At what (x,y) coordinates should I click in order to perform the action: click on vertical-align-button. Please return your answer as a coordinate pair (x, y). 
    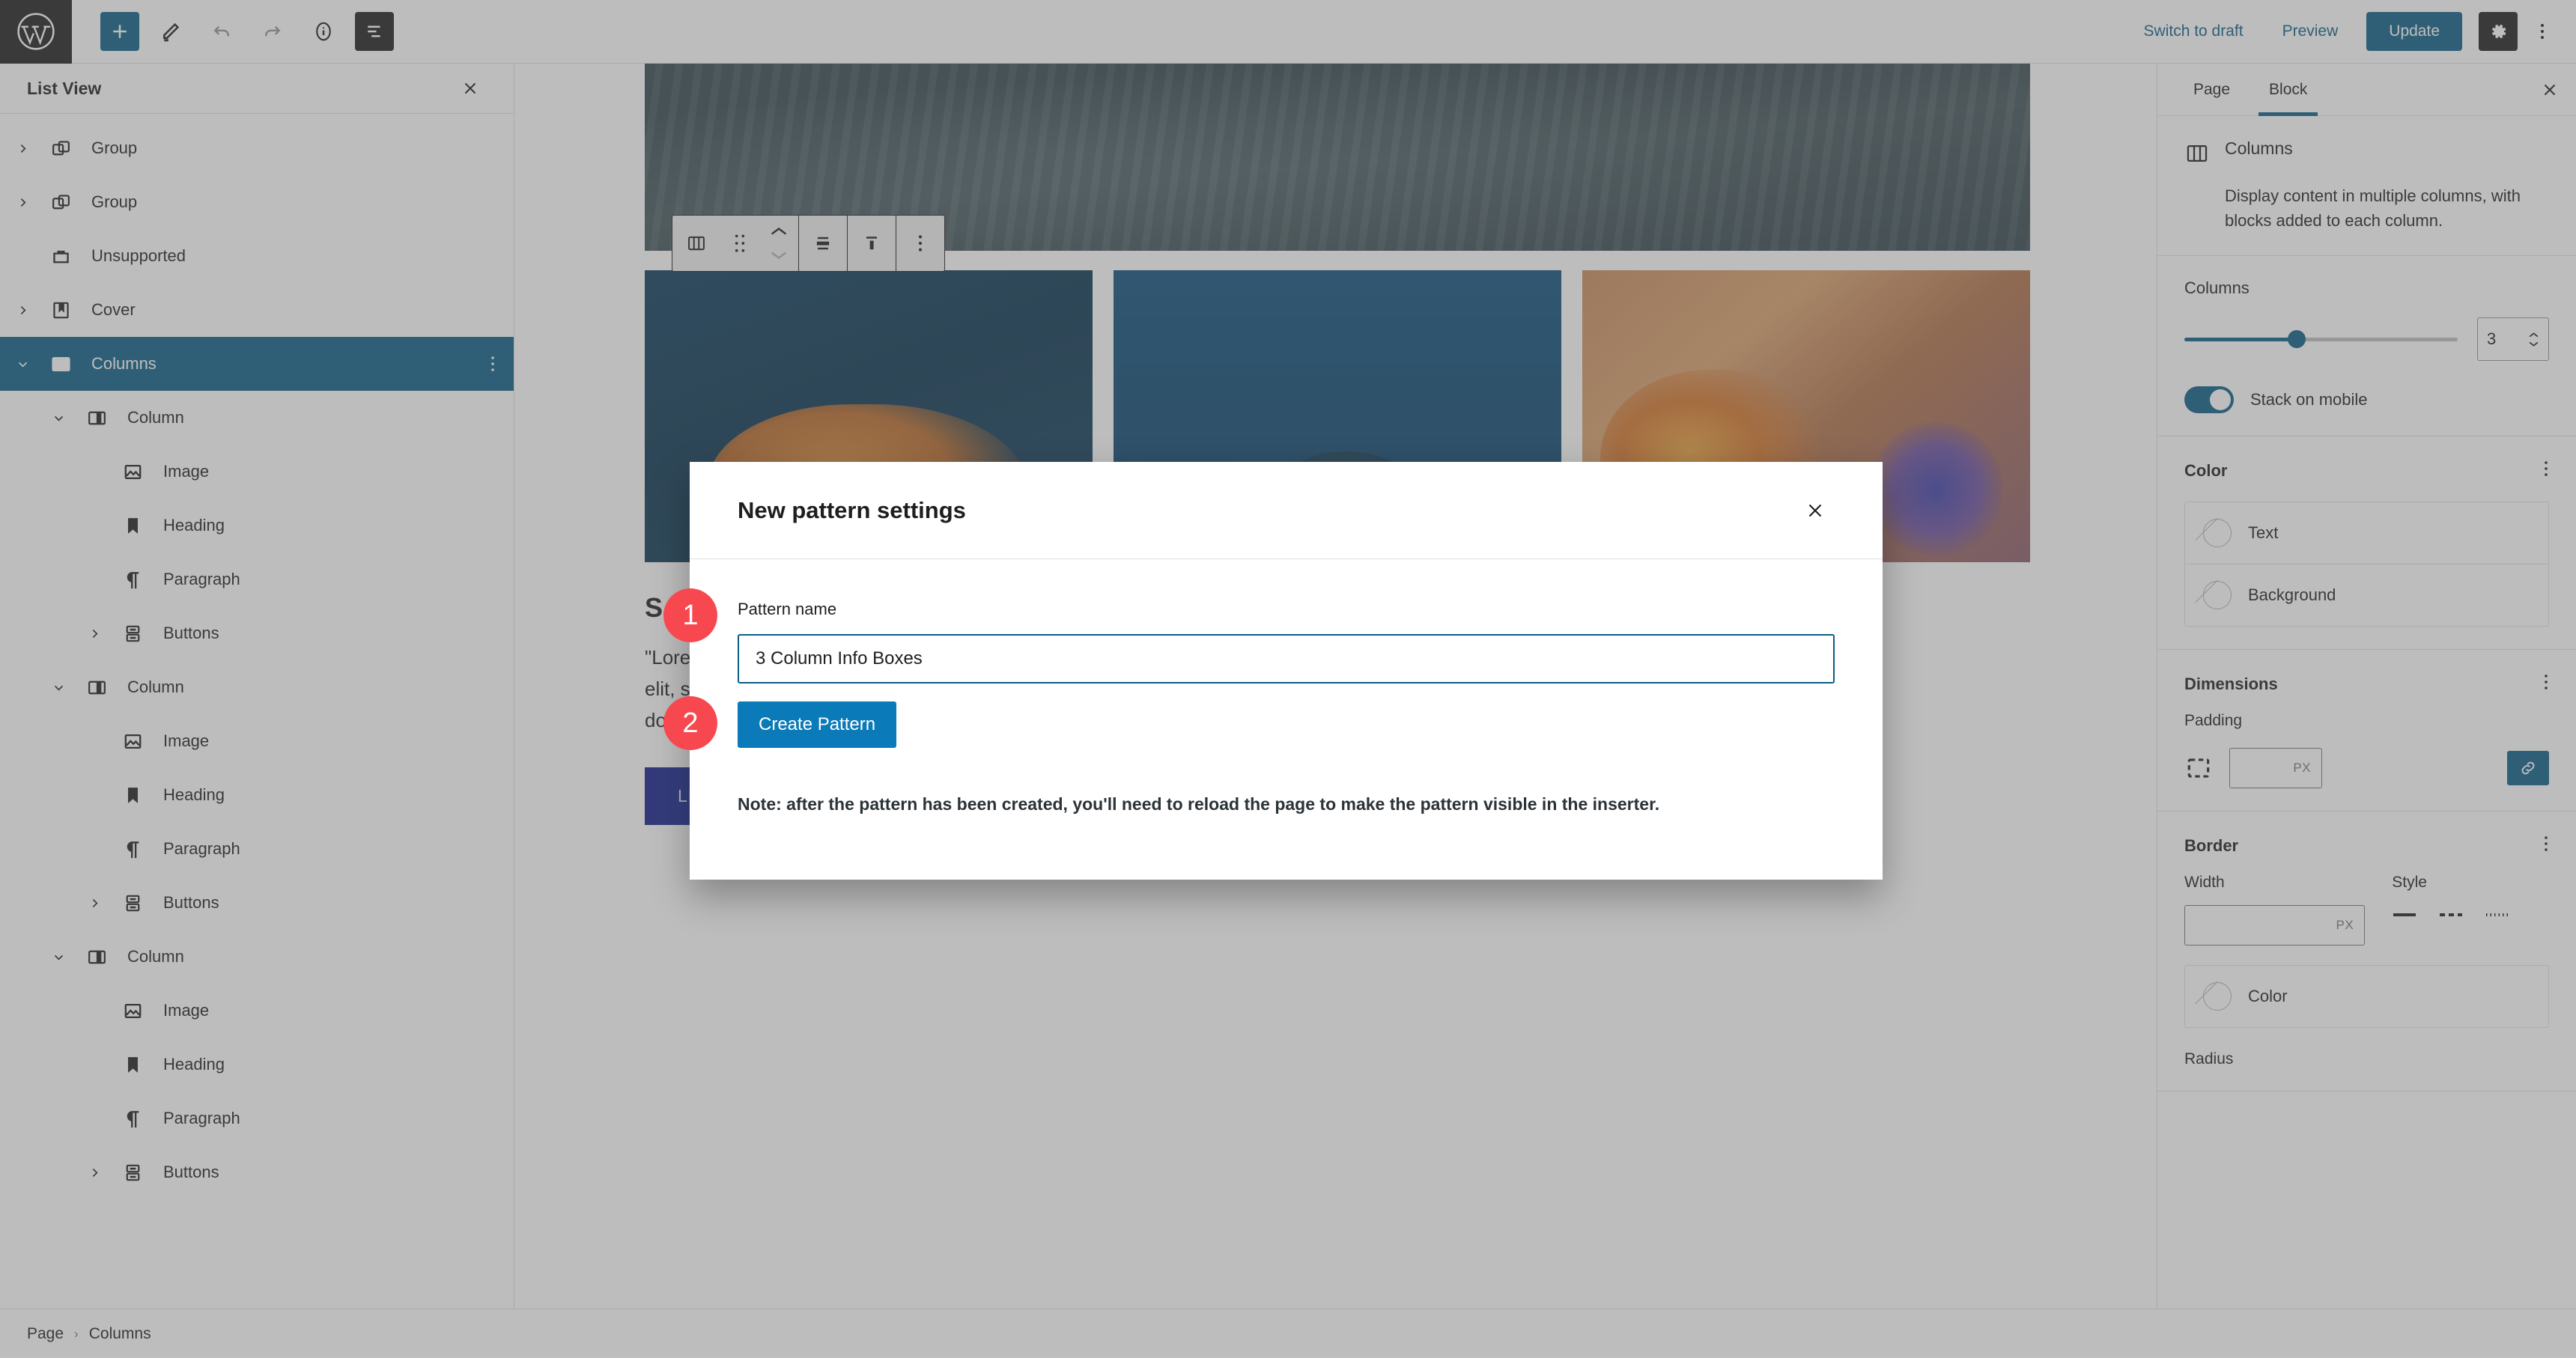
    Looking at the image, I should click on (872, 243).